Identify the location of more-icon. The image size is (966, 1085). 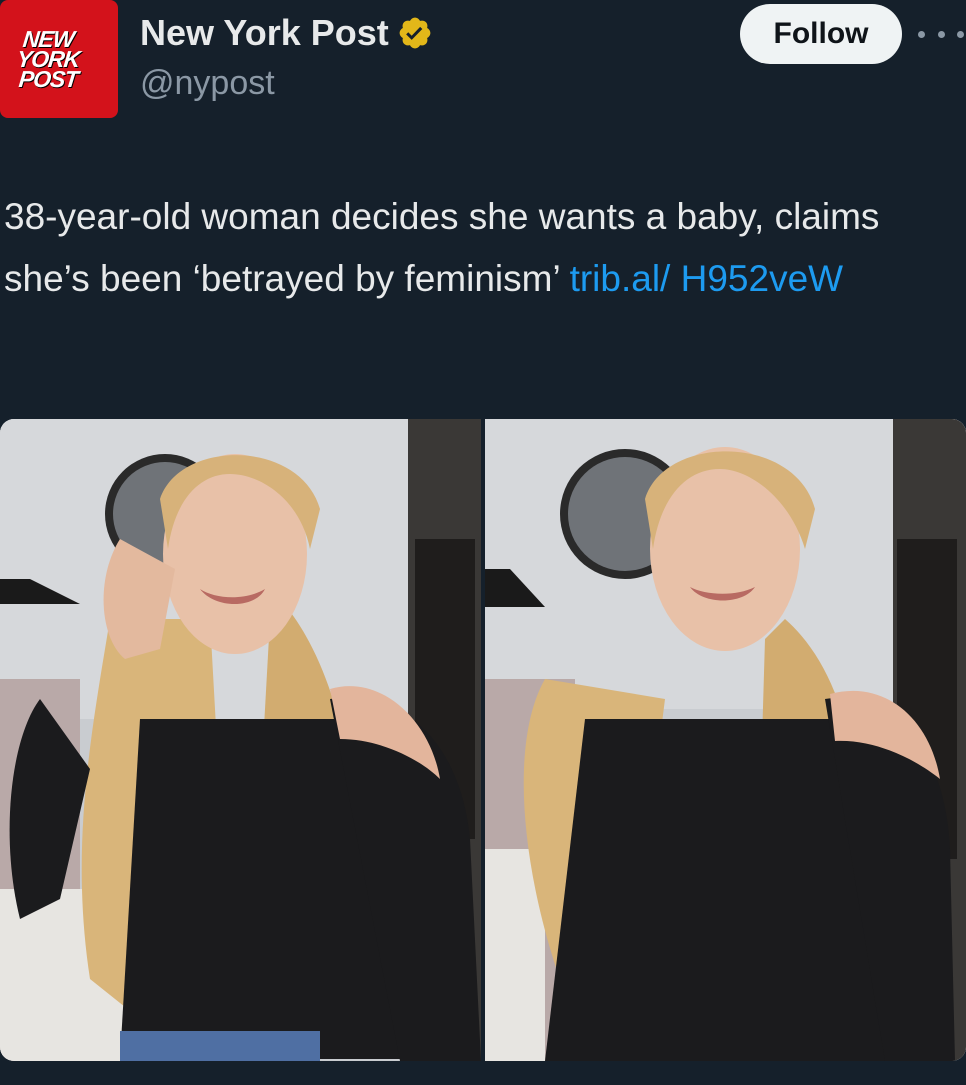
(941, 34).